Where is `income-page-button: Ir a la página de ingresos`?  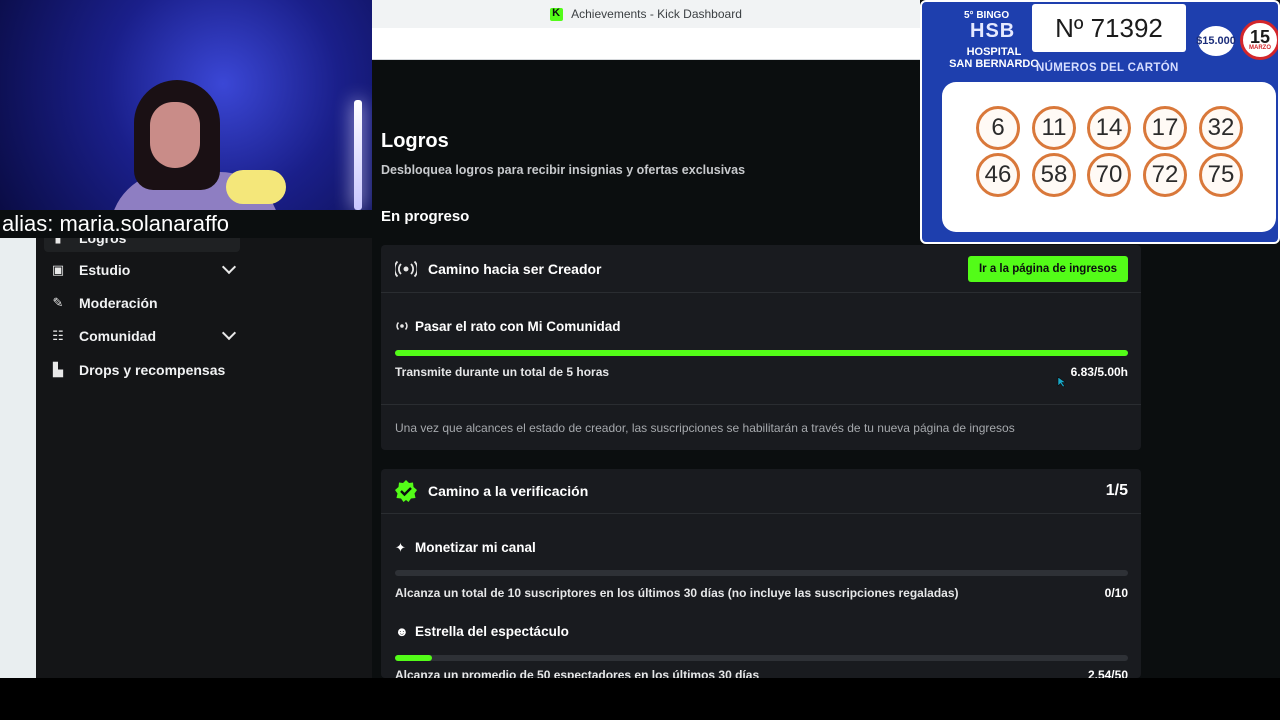 income-page-button: Ir a la página de ingresos is located at coordinates (1048, 269).